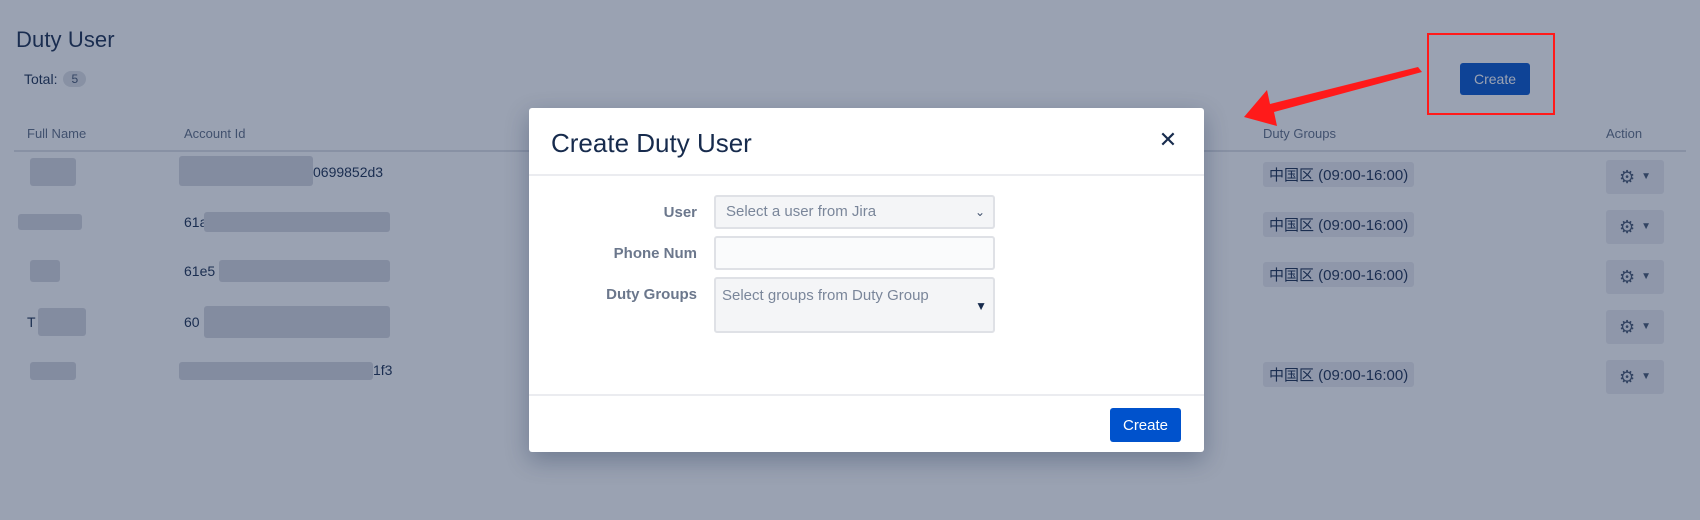 Image resolution: width=1700 pixels, height=520 pixels. What do you see at coordinates (981, 306) in the screenshot?
I see `chevron-down-icon: ▼` at bounding box center [981, 306].